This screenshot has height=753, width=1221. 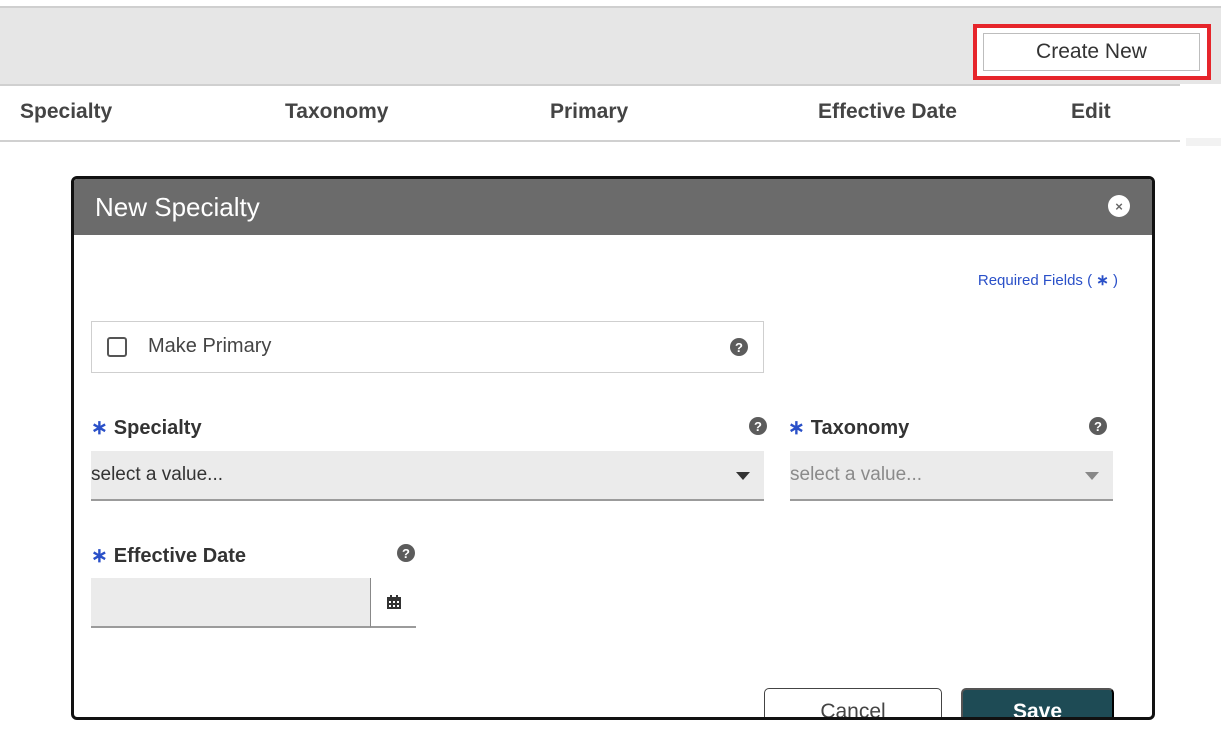 I want to click on effective-date-input, so click(x=230, y=603).